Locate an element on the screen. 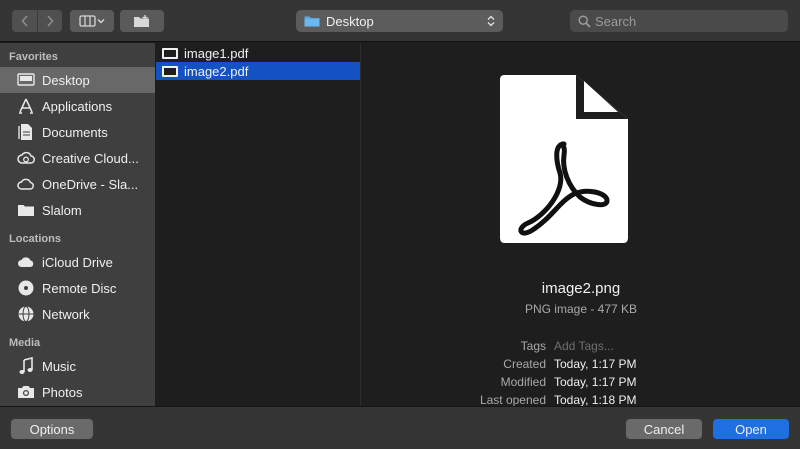 The height and width of the screenshot is (449, 800). applications-icon is located at coordinates (26, 106).